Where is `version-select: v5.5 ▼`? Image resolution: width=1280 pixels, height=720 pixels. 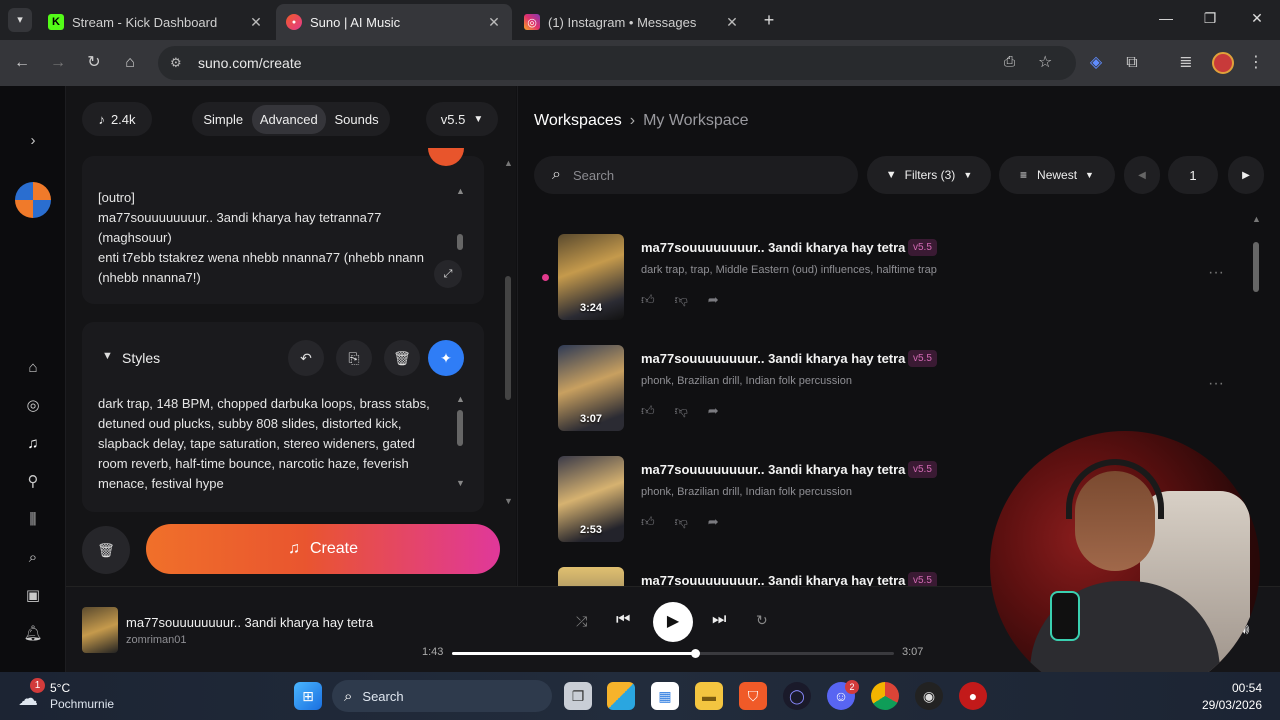 version-select: v5.5 ▼ is located at coordinates (462, 119).